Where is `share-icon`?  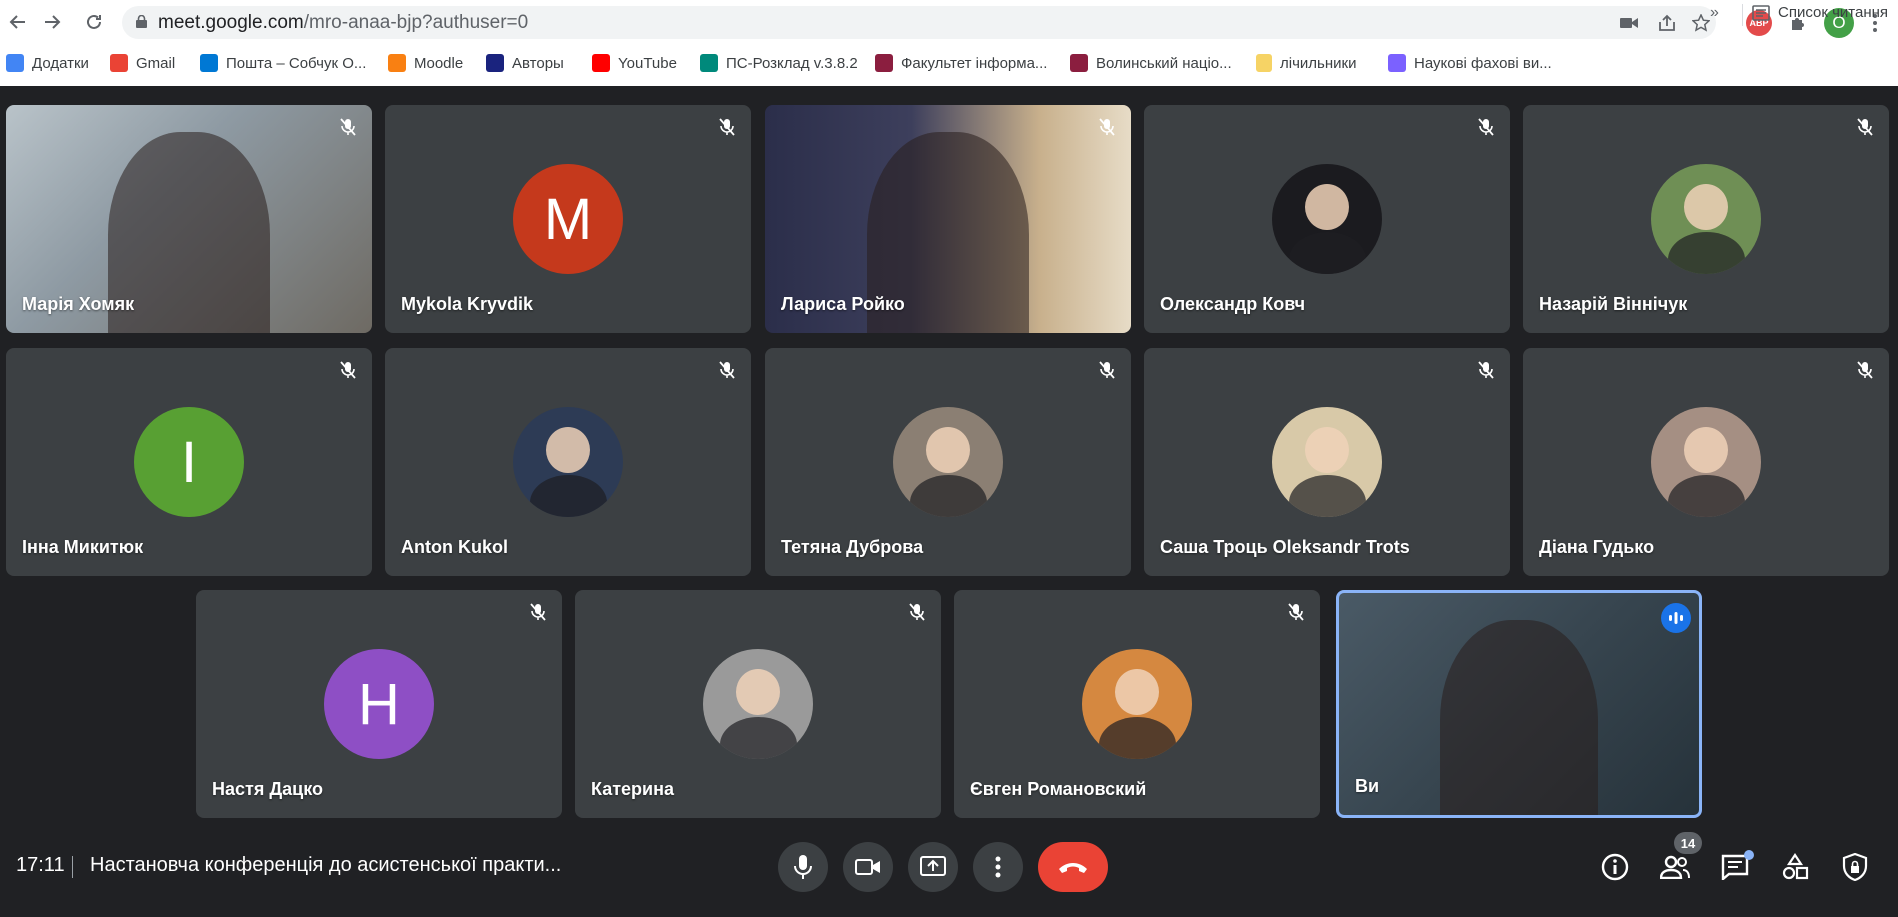
share-icon is located at coordinates (1667, 23).